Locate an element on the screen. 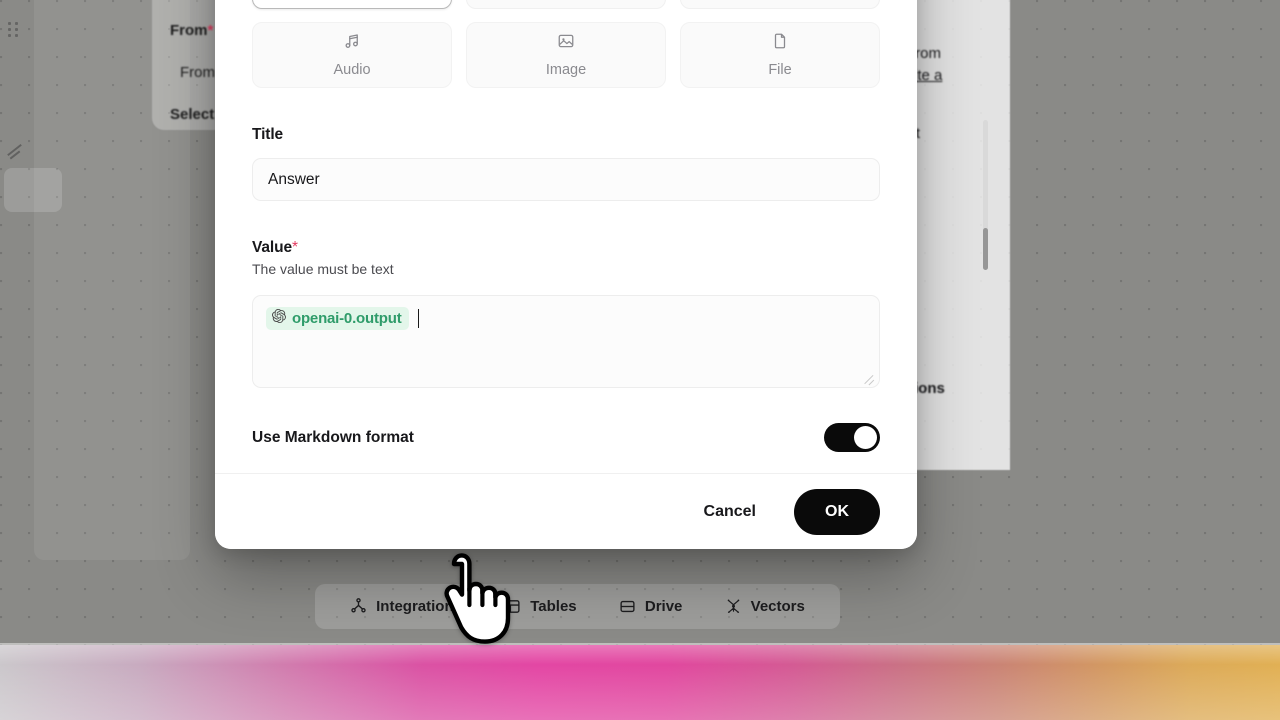 This screenshot has height=720, width=1280. toolbar-item-integrations: Integrations is located at coordinates (406, 606).